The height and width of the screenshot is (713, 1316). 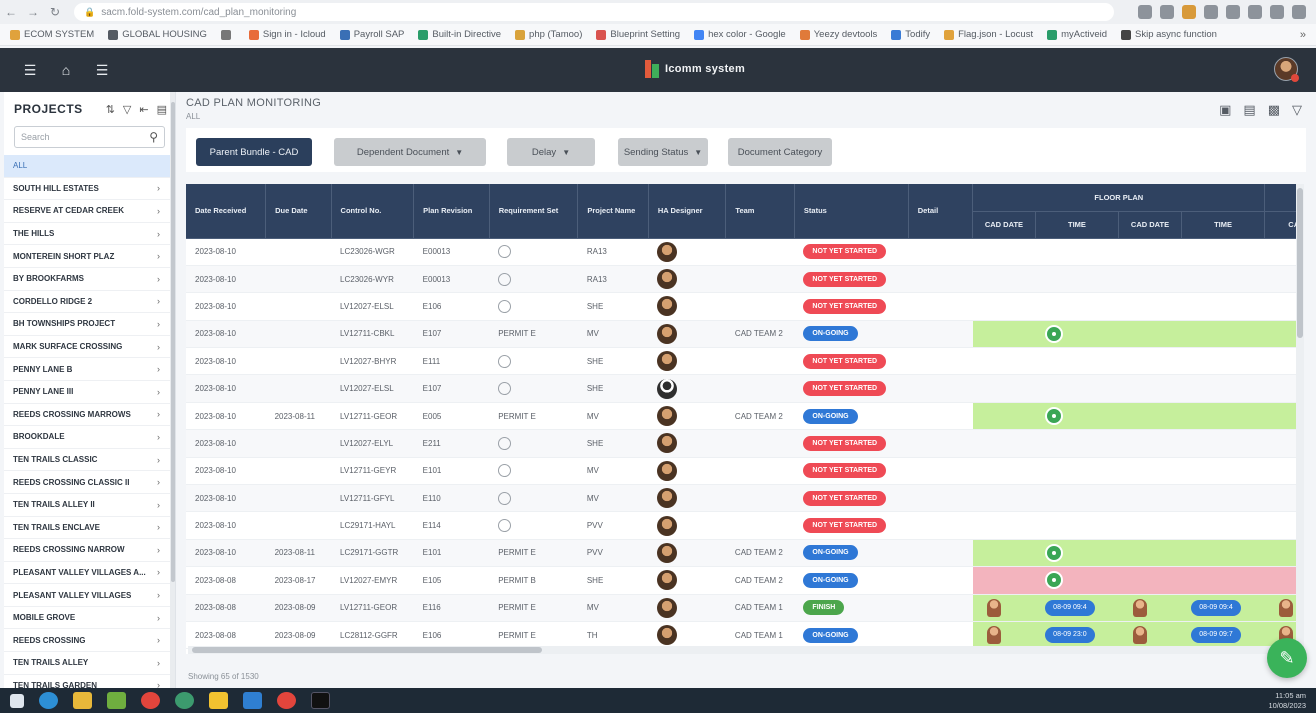 What do you see at coordinates (687, 211) in the screenshot?
I see `column-header: HA Designer` at bounding box center [687, 211].